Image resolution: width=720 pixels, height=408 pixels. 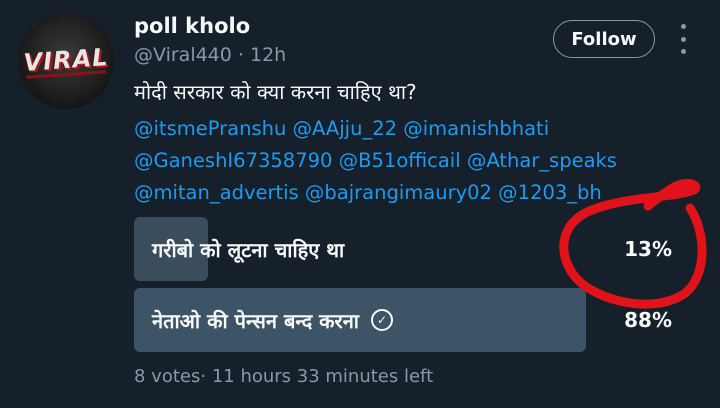 I want to click on poll-option-percent: 13%, so click(x=648, y=249).